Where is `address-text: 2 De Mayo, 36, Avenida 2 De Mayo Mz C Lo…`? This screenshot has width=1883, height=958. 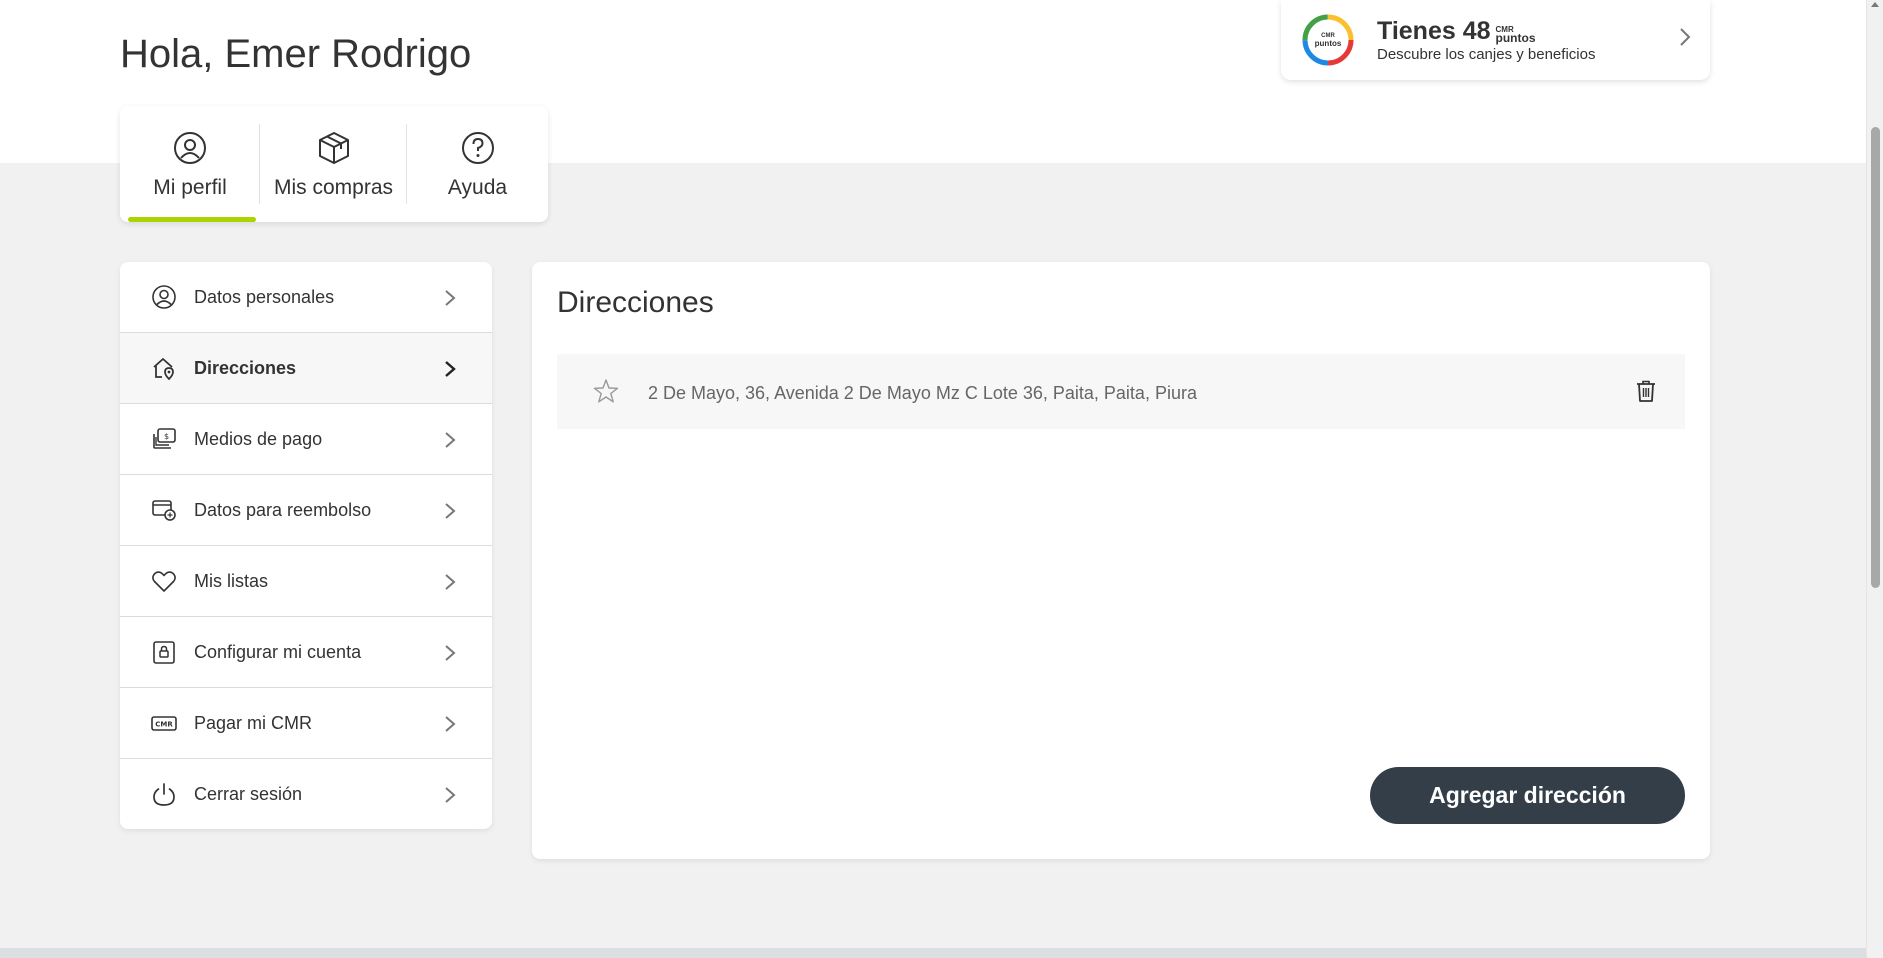
address-text: 2 De Mayo, 36, Avenida 2 De Mayo Mz C Lo… is located at coordinates (922, 393).